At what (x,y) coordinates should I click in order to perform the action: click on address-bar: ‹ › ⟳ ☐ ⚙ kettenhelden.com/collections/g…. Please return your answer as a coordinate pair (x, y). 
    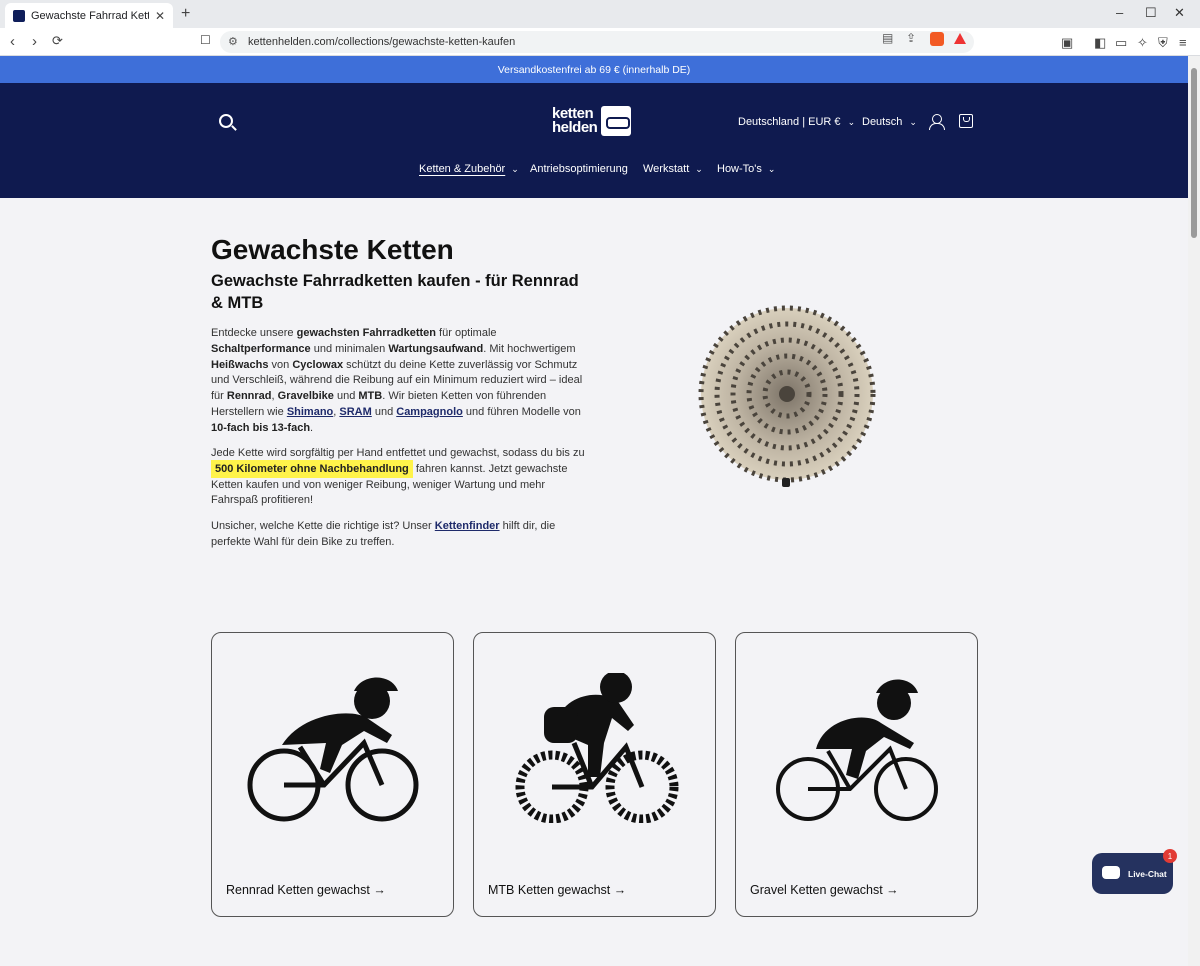
    Looking at the image, I should click on (600, 42).